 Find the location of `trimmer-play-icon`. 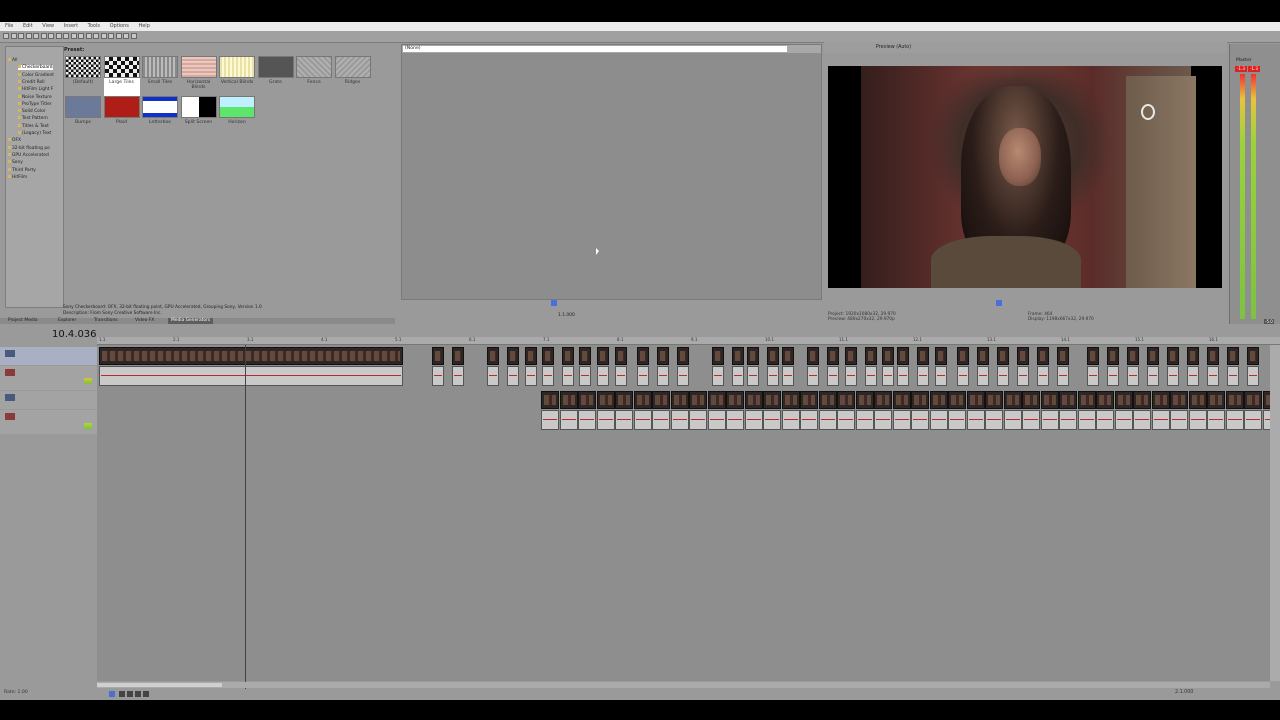

trimmer-play-icon is located at coordinates (554, 303).